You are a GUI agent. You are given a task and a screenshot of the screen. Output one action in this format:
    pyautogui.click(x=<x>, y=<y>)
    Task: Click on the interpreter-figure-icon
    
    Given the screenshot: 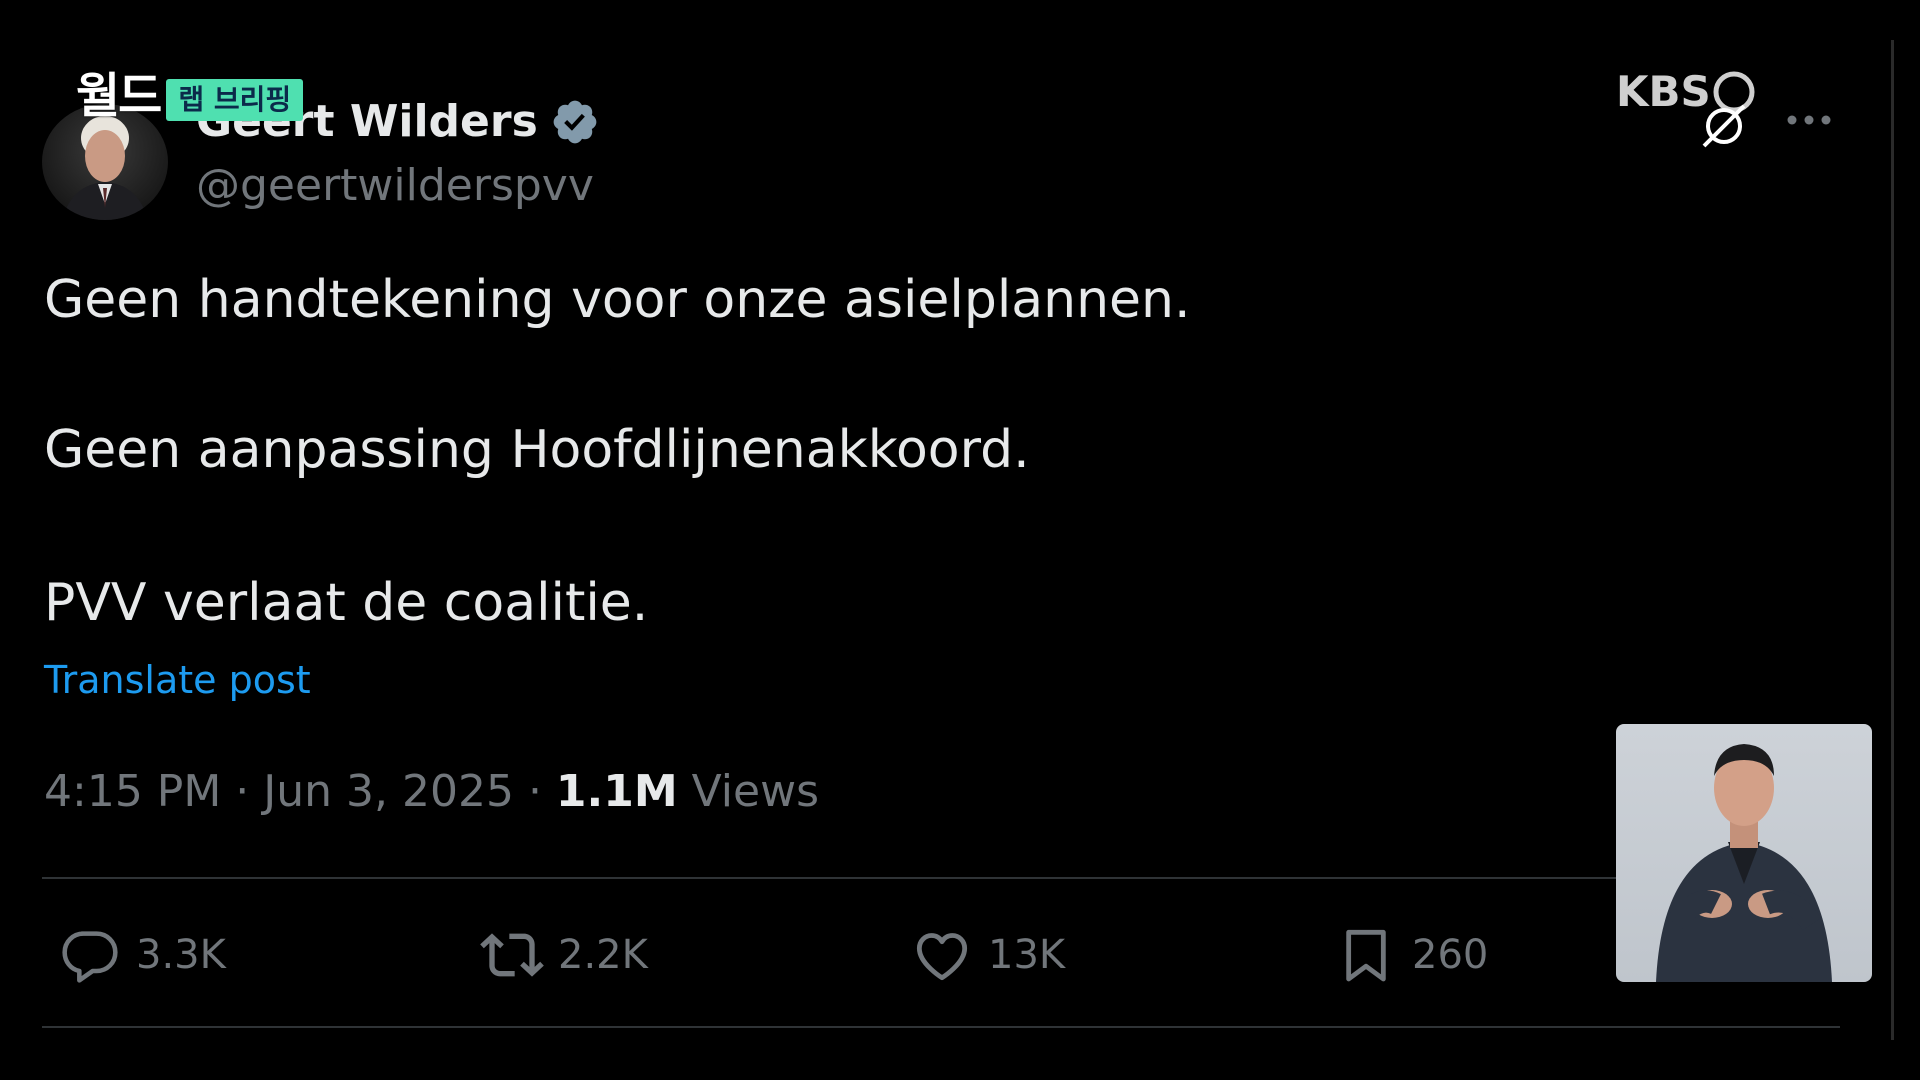 What is the action you would take?
    pyautogui.click(x=1744, y=863)
    